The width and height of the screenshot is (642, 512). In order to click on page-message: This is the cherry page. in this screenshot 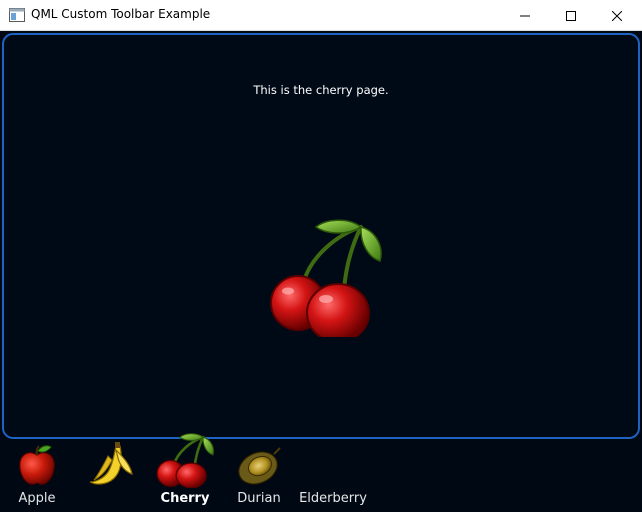, I will do `click(321, 90)`.